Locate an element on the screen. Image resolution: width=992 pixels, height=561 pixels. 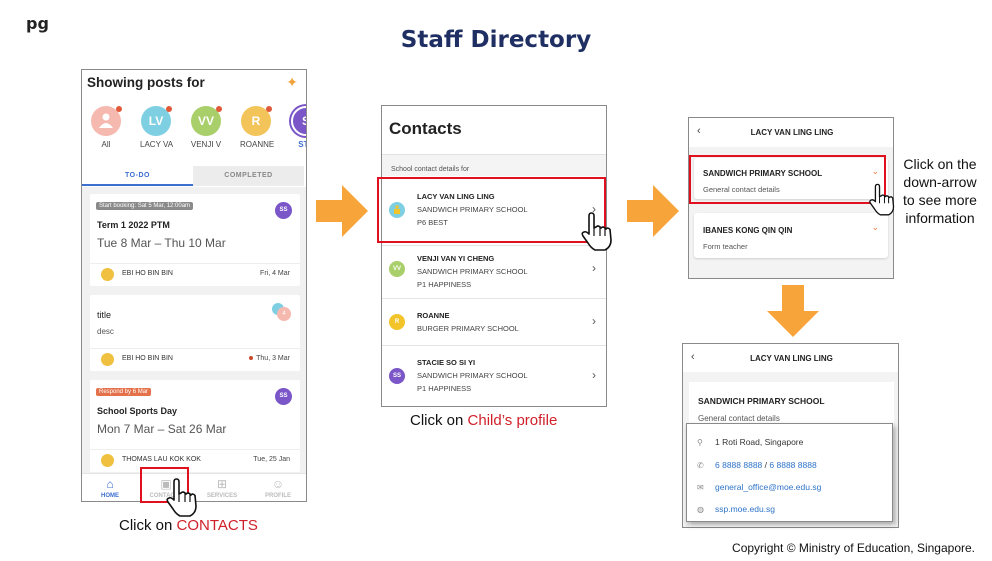
avatar-venji: VV VENJI V is located at coordinates (206, 127).